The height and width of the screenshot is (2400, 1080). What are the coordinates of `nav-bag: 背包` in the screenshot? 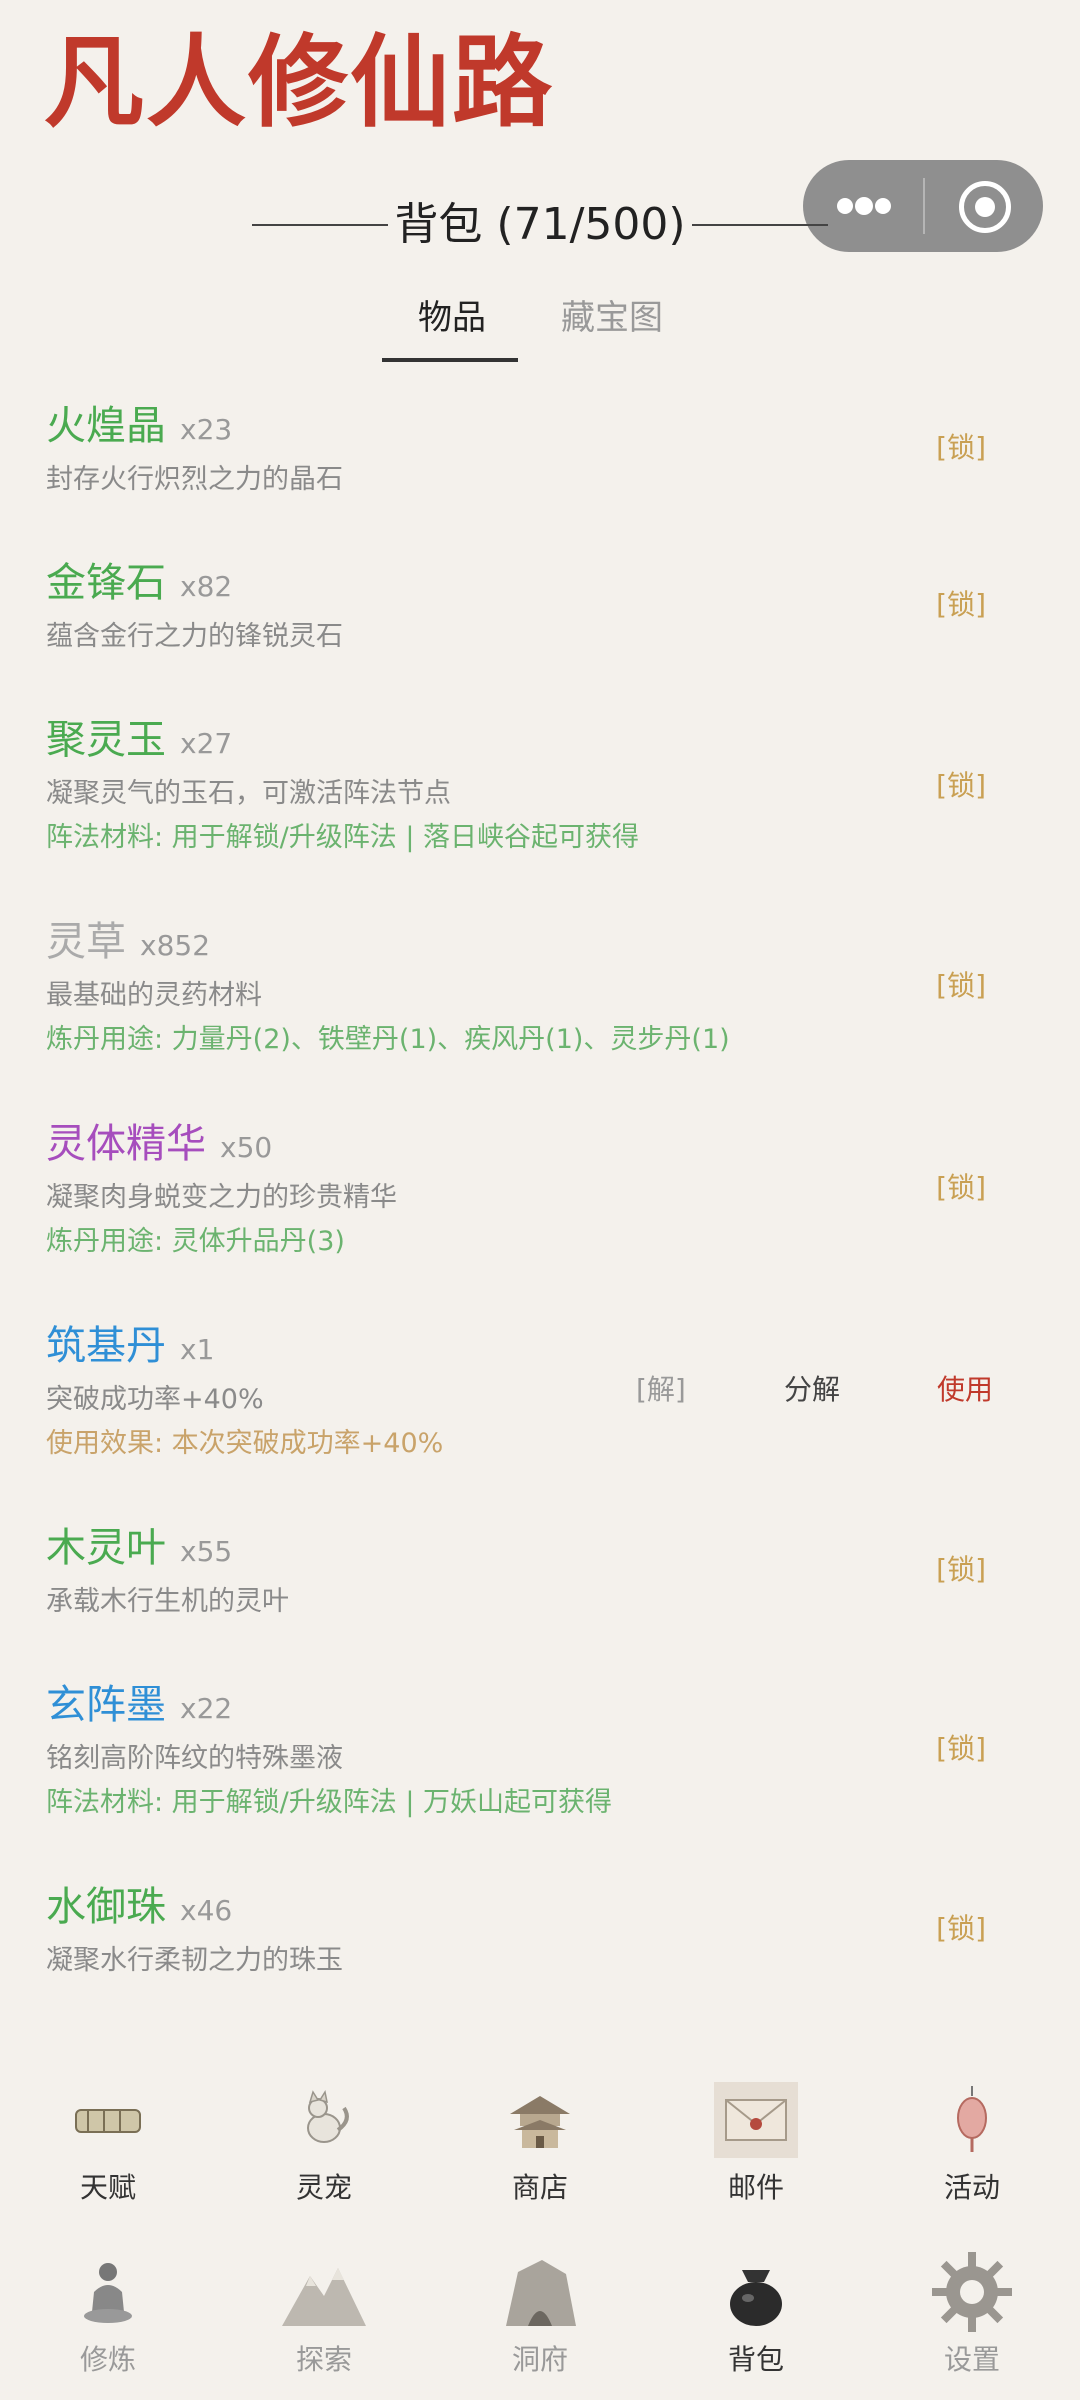 It's located at (756, 2312).